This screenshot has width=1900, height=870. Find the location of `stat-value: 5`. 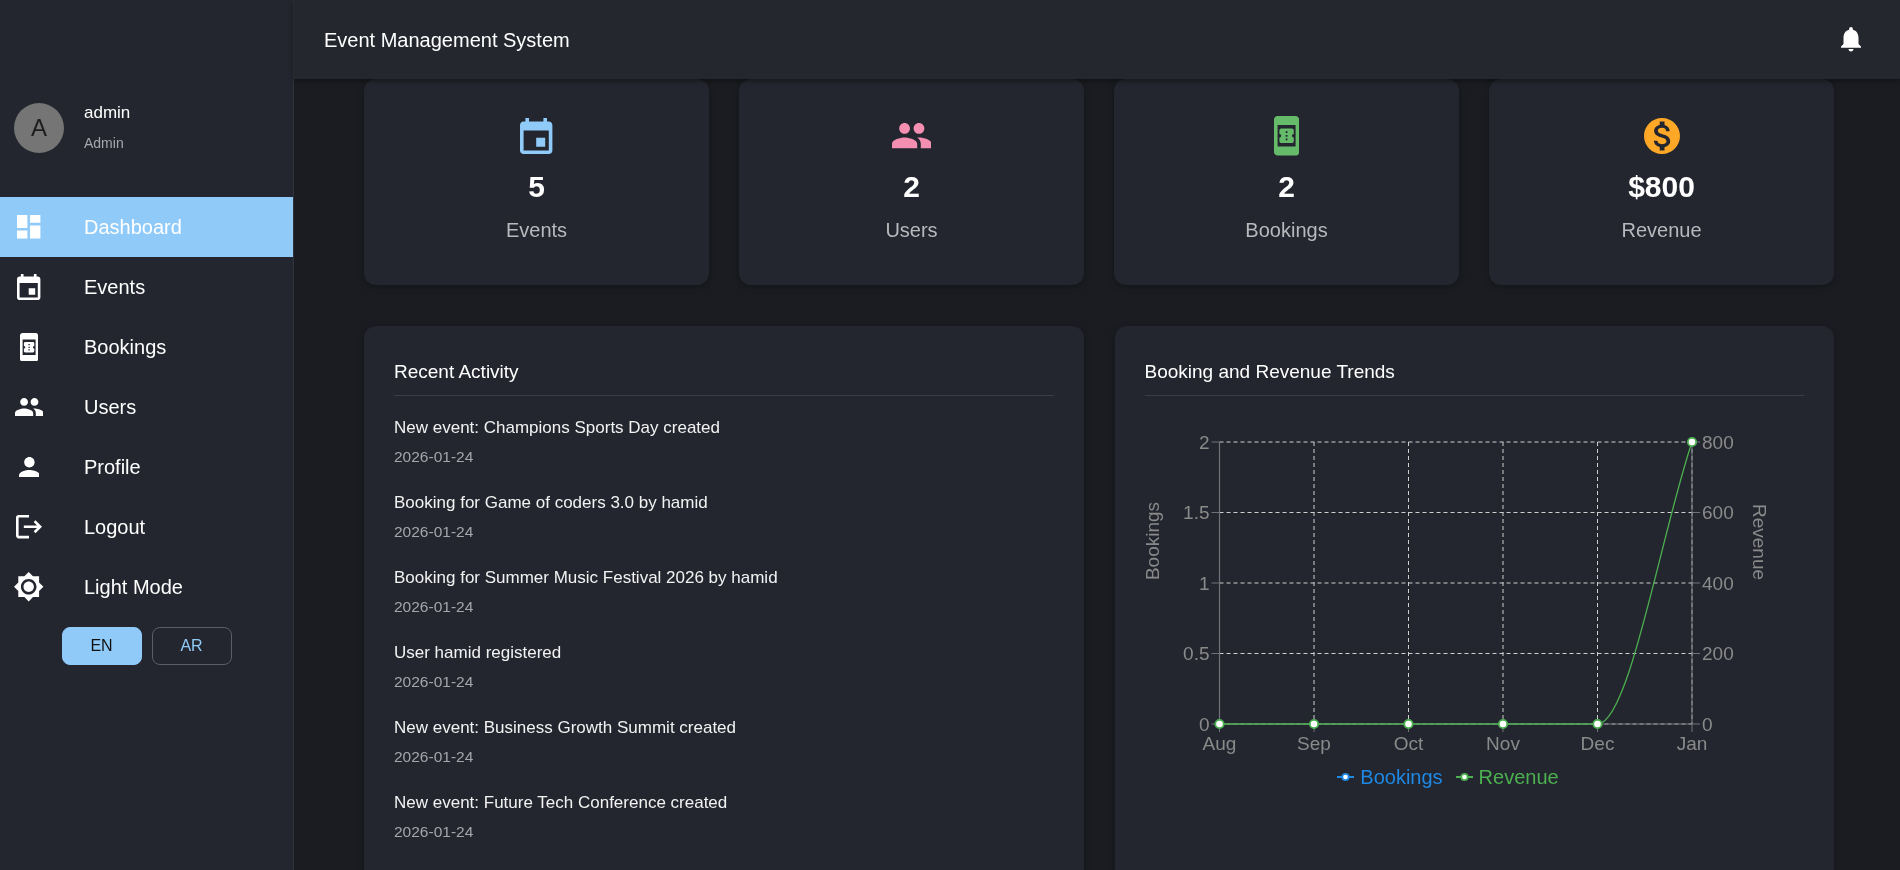

stat-value: 5 is located at coordinates (536, 187).